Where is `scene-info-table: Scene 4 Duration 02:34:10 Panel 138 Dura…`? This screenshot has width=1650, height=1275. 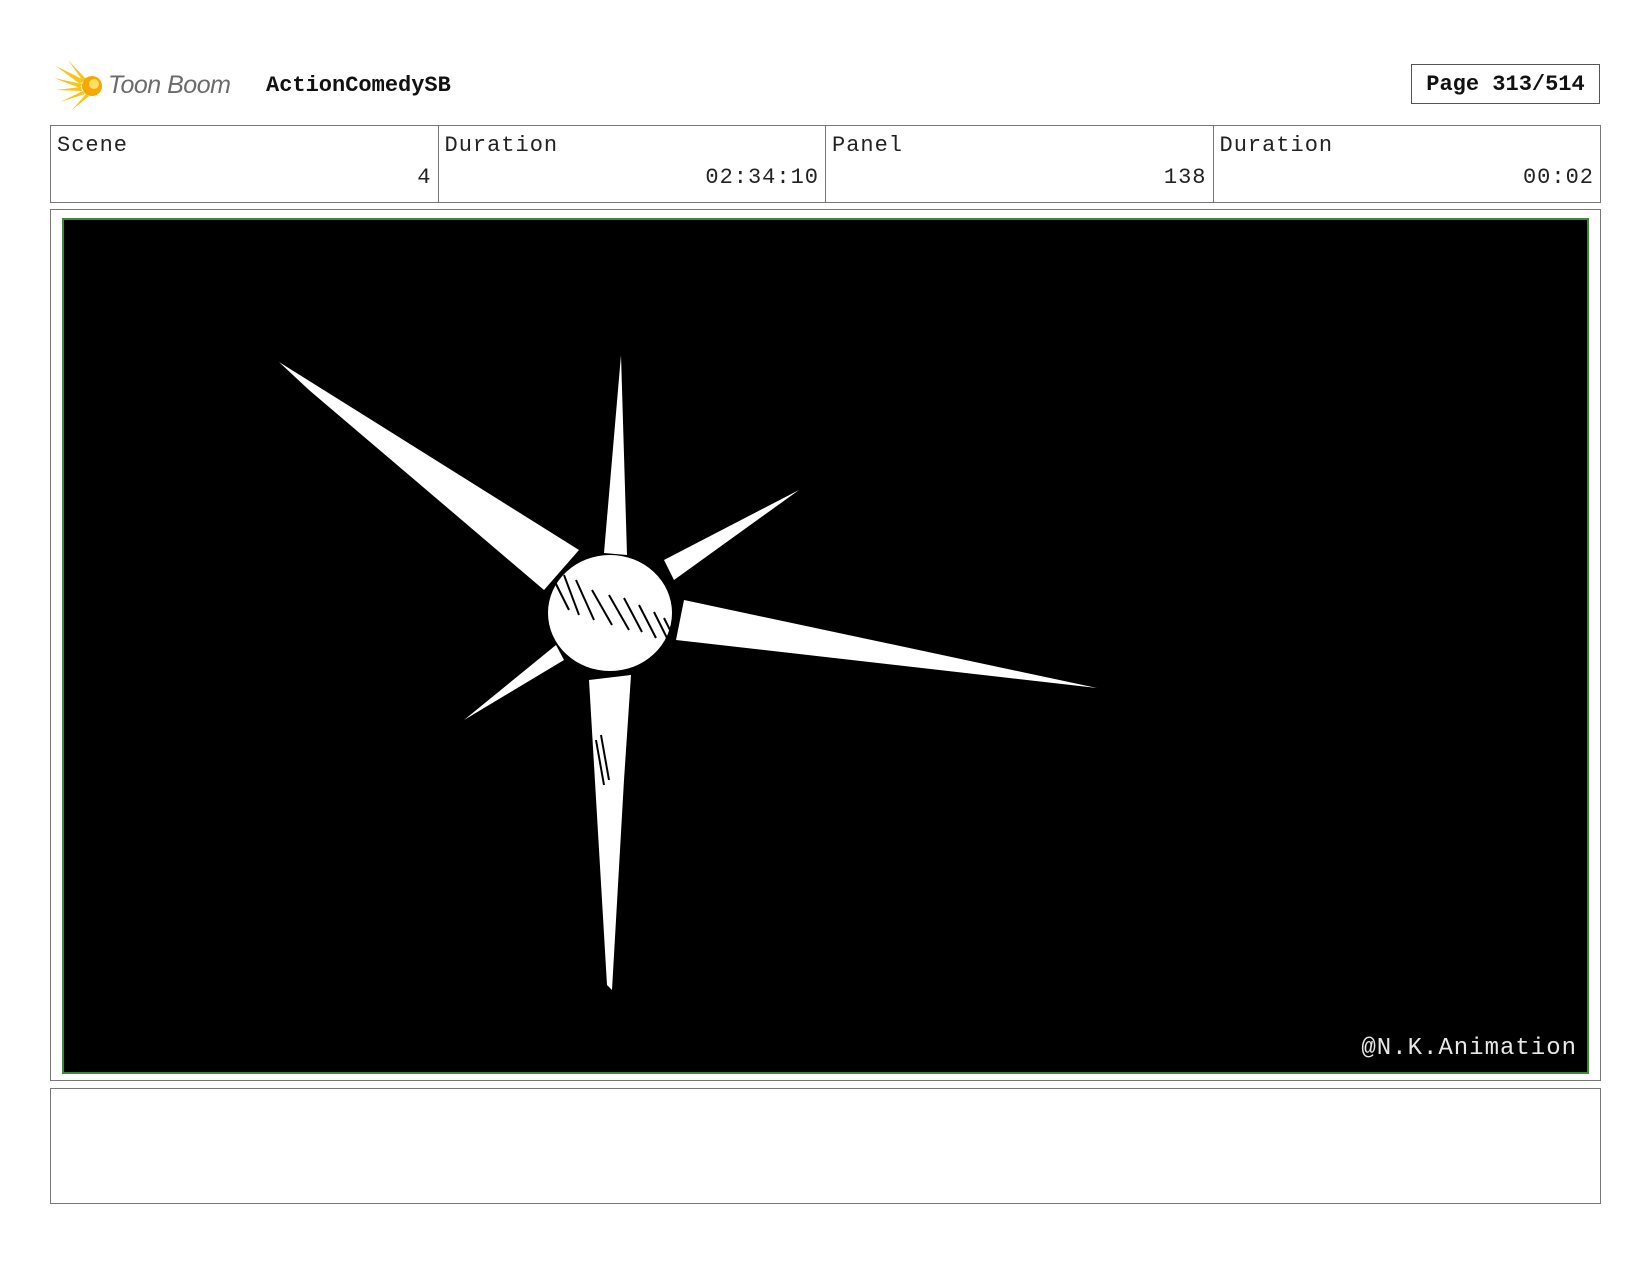
scene-info-table: Scene 4 Duration 02:34:10 Panel 138 Dura… is located at coordinates (825, 164).